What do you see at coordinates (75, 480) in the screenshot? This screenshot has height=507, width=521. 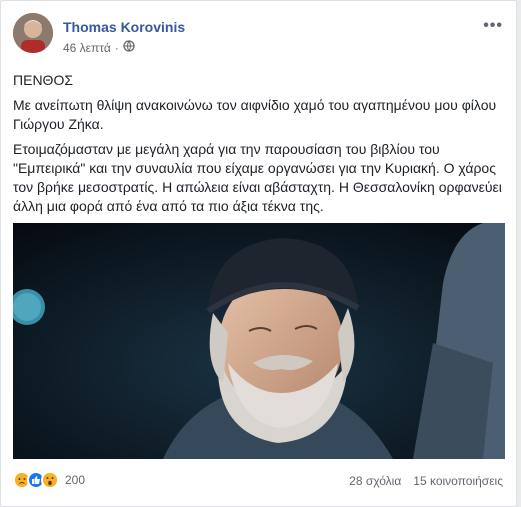 I see `reaction-count: 200` at bounding box center [75, 480].